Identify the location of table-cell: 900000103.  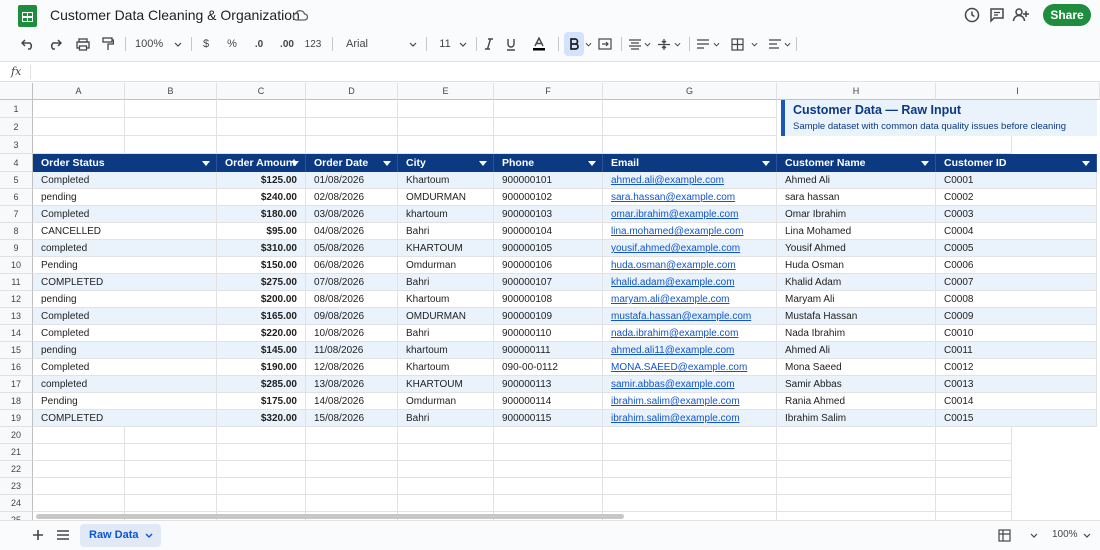
(548, 214).